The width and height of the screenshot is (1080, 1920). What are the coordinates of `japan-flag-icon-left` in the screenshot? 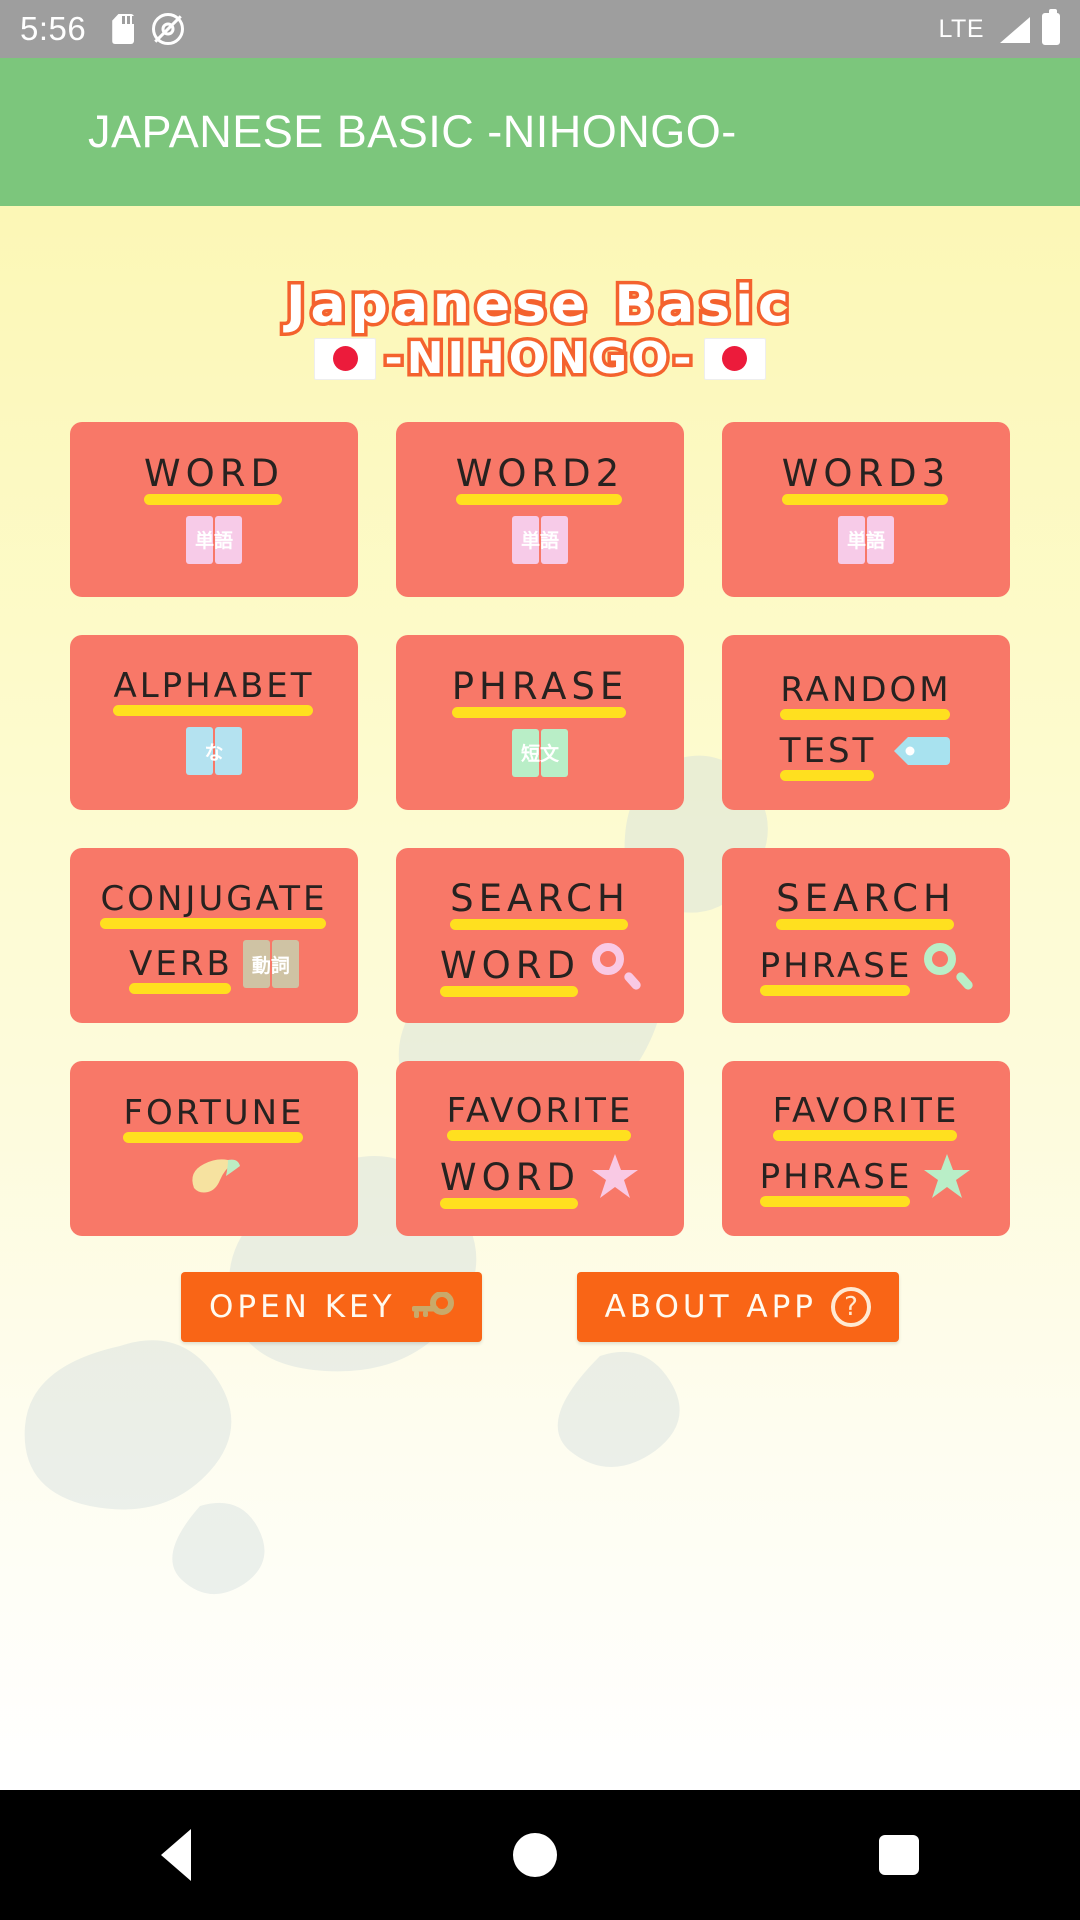 It's located at (345, 358).